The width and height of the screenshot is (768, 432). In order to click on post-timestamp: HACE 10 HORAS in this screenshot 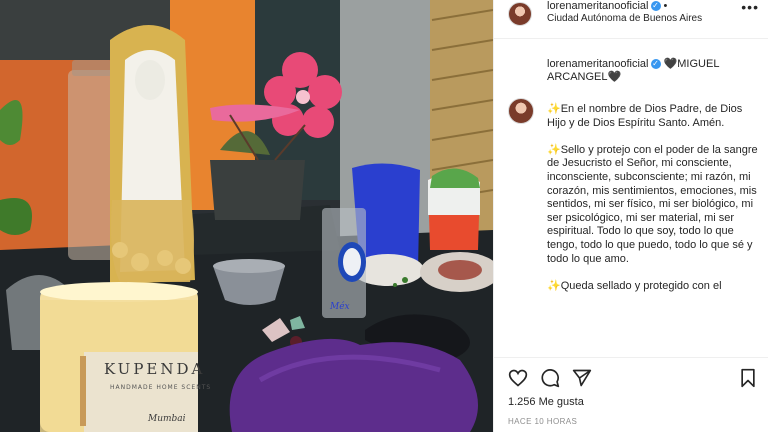, I will do `click(542, 421)`.